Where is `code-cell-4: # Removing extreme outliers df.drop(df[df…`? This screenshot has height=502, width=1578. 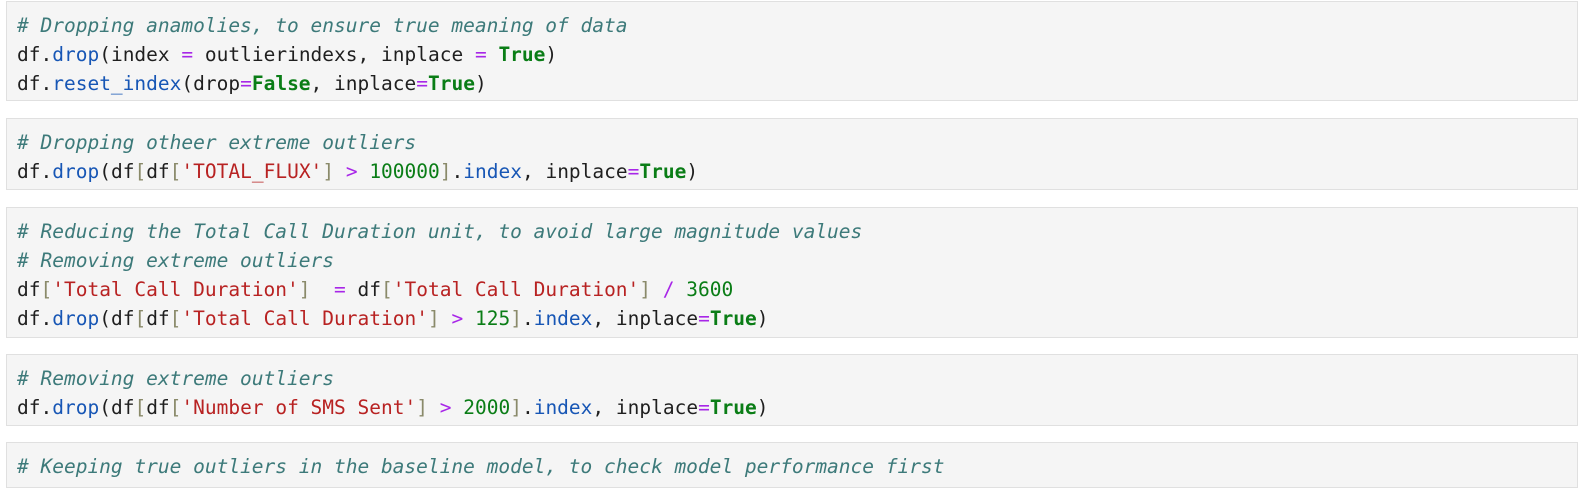 code-cell-4: # Removing extreme outliers df.drop(df[df… is located at coordinates (792, 390).